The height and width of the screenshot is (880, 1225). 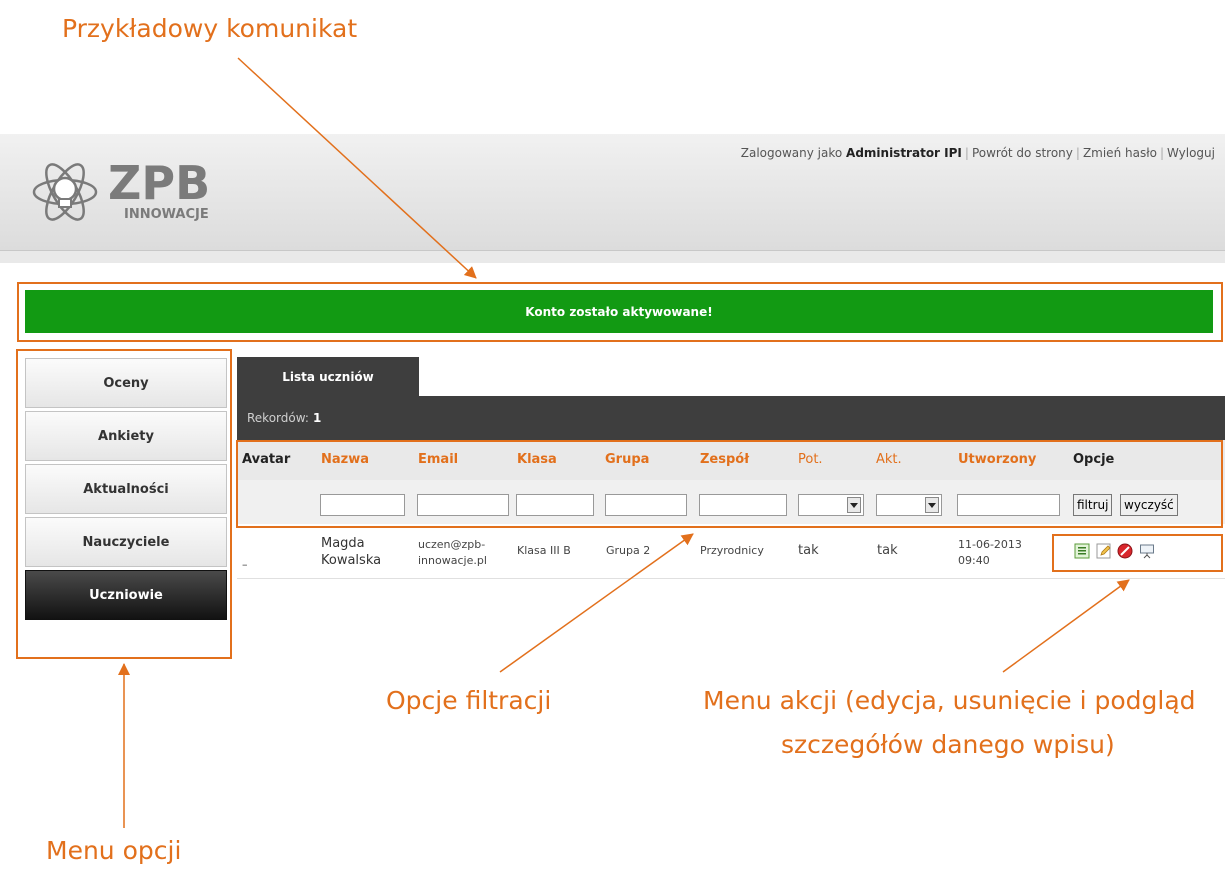 What do you see at coordinates (1066, 626) in the screenshot?
I see `arrow-actions` at bounding box center [1066, 626].